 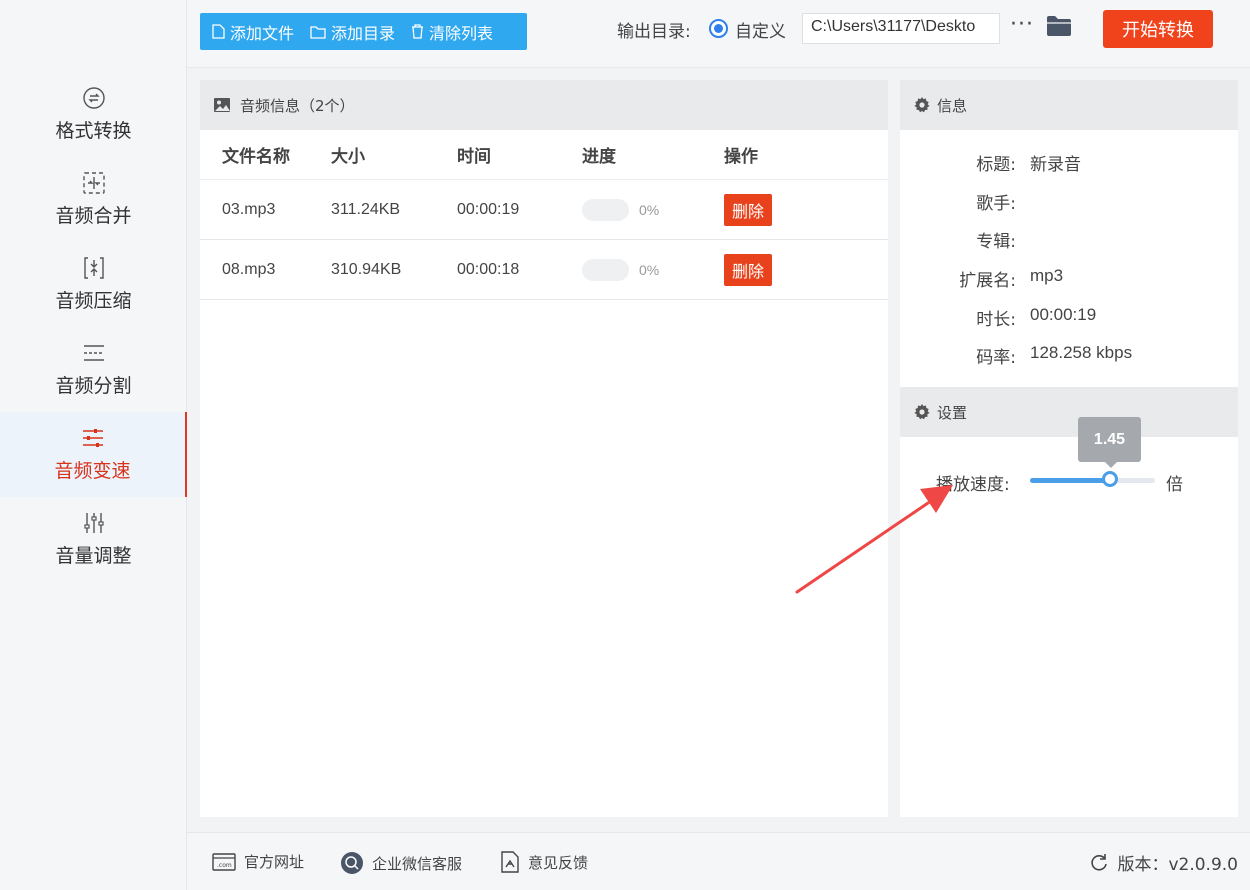 What do you see at coordinates (488, 209) in the screenshot?
I see `file-duration: 00:00:19` at bounding box center [488, 209].